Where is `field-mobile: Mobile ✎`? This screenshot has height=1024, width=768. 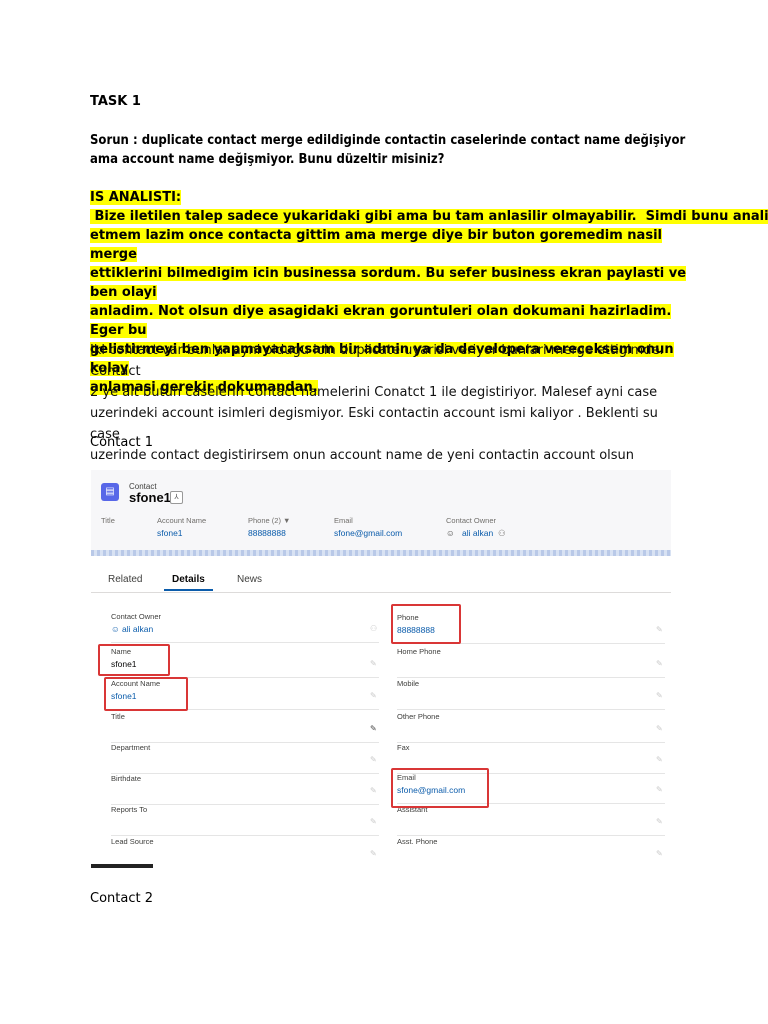 field-mobile: Mobile ✎ is located at coordinates (531, 693).